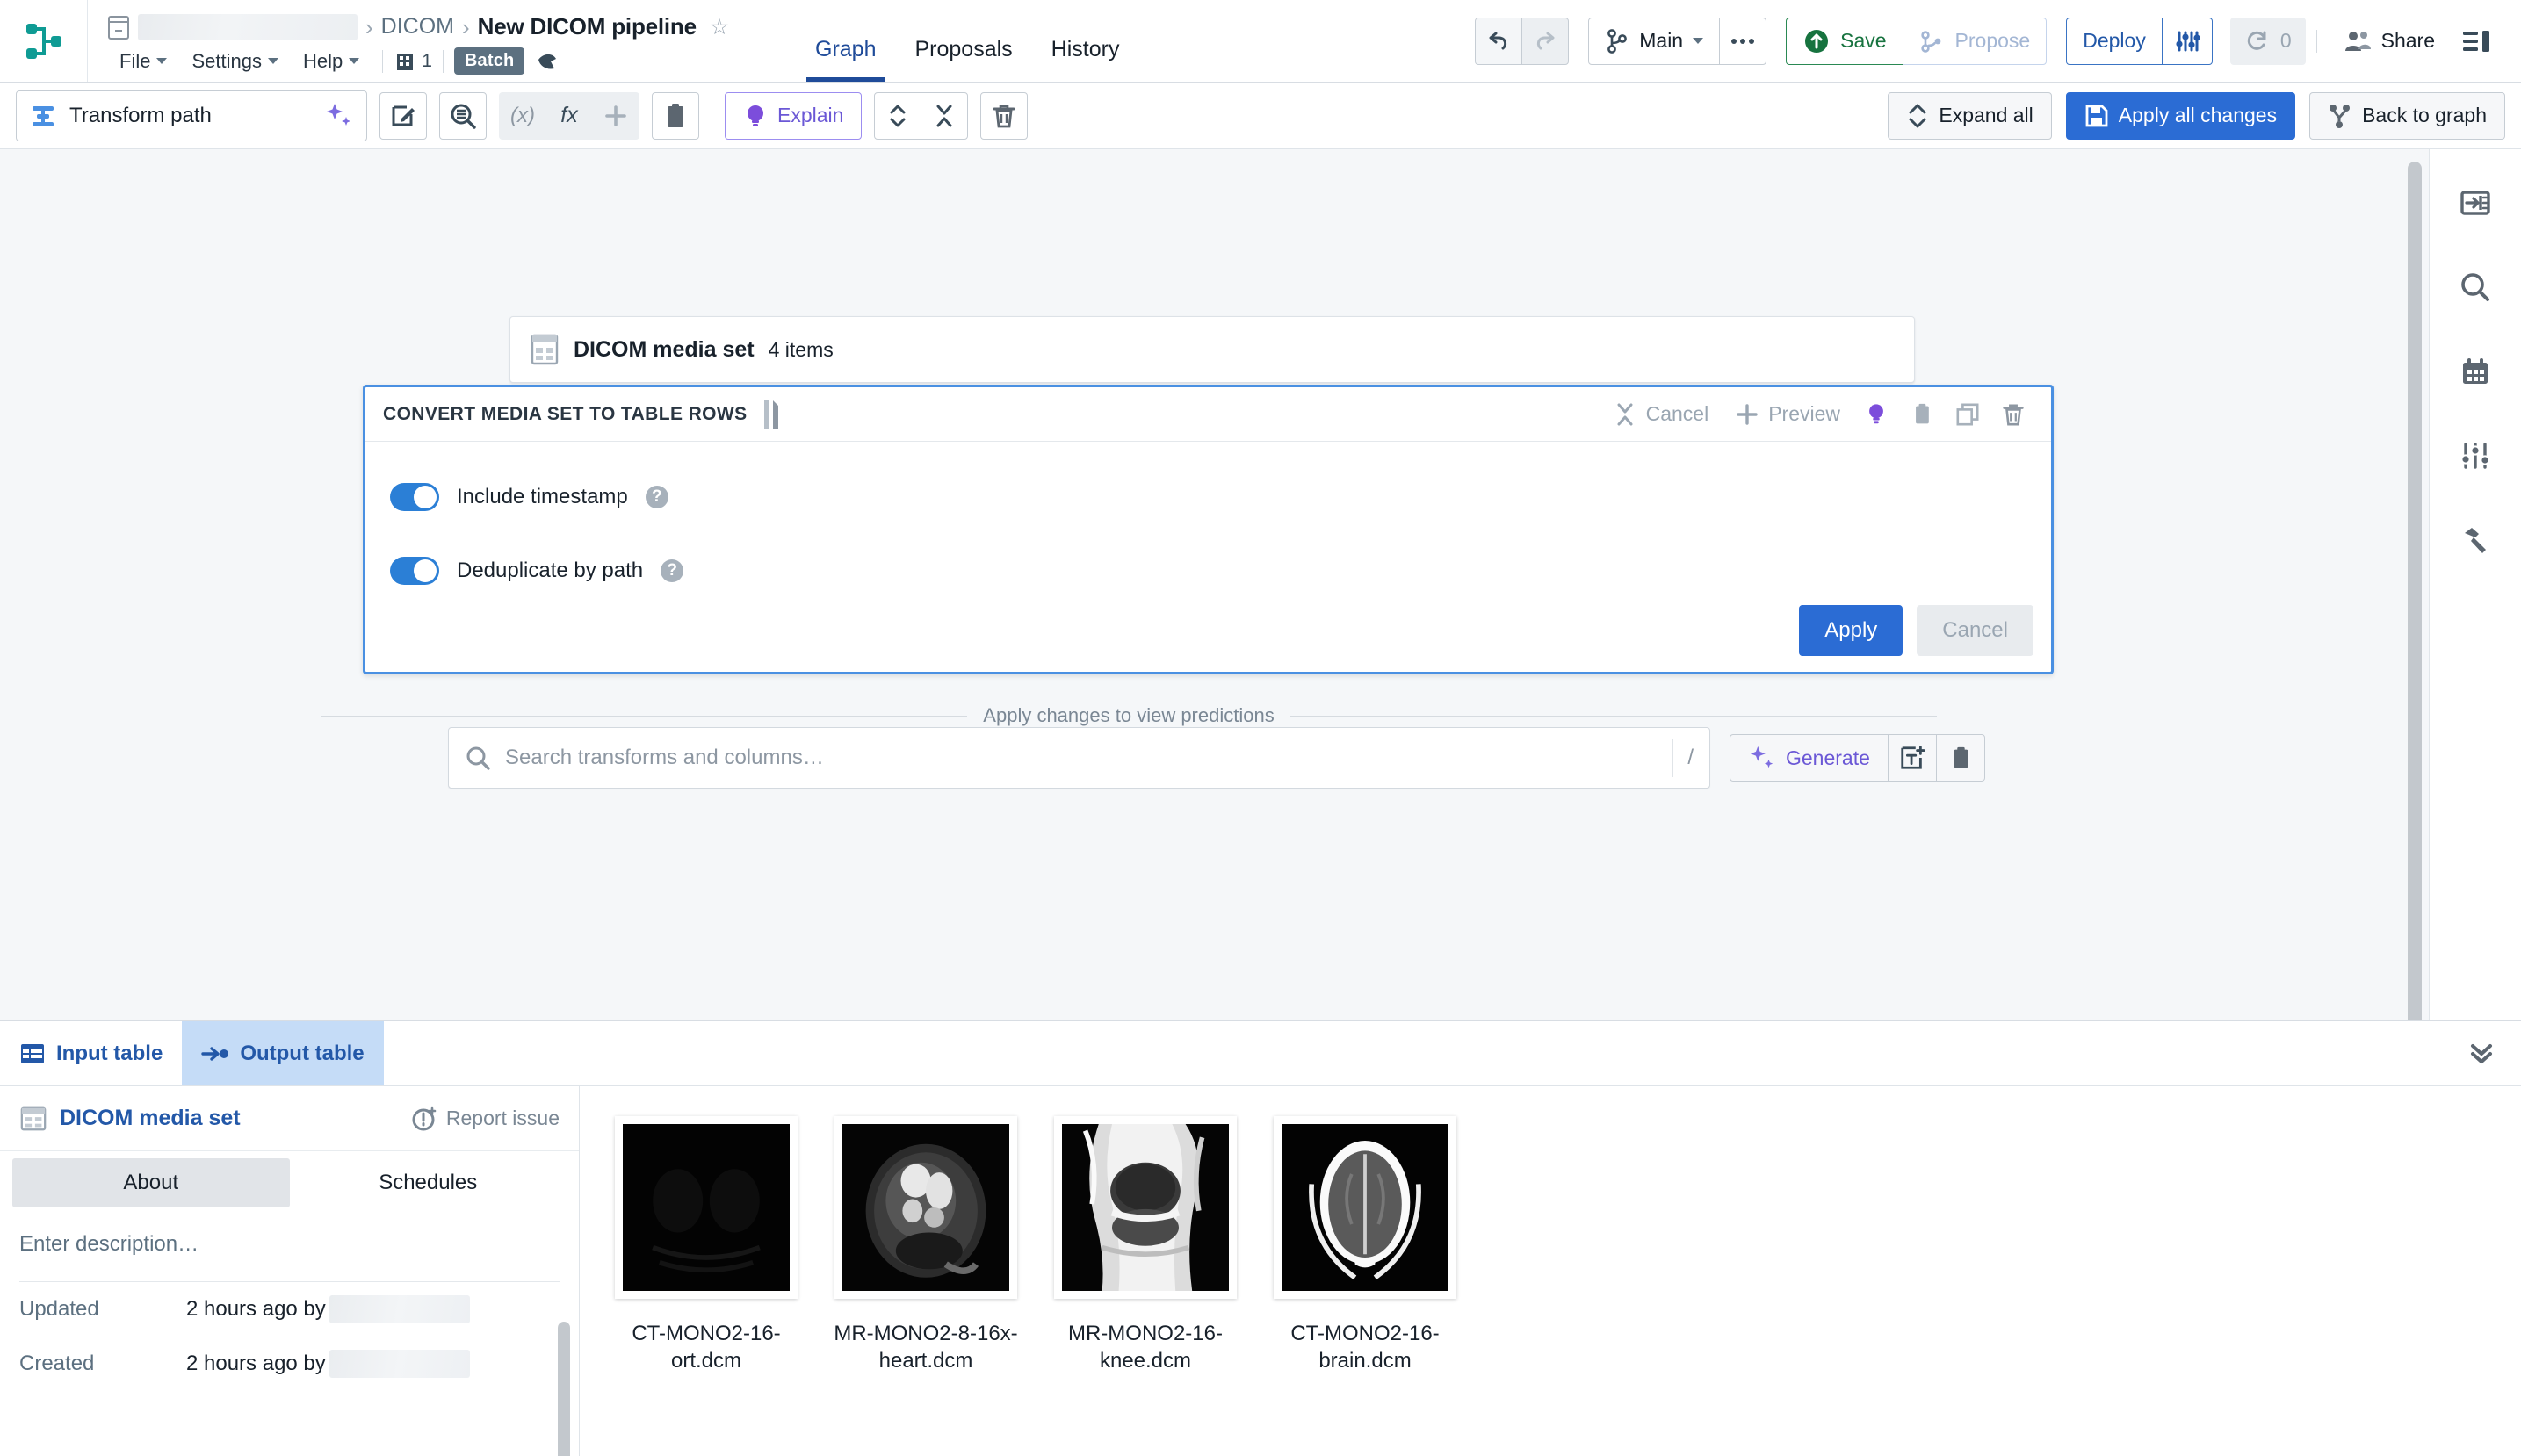  What do you see at coordinates (118, 27) in the screenshot?
I see `folder-icon` at bounding box center [118, 27].